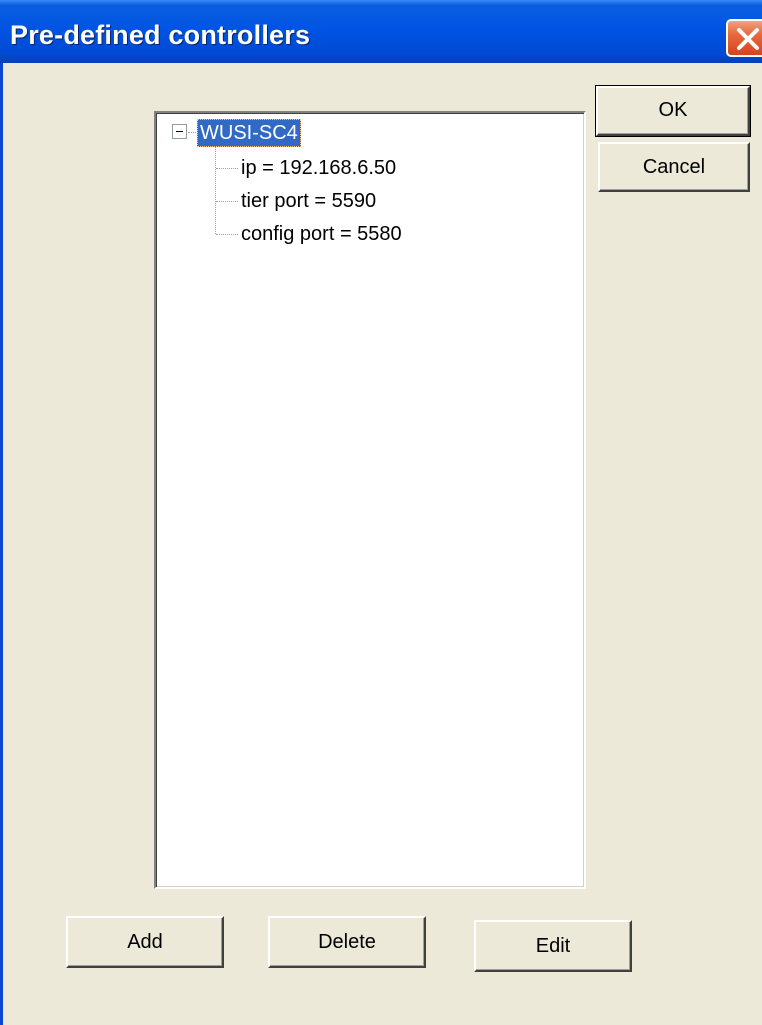 The image size is (762, 1025). What do you see at coordinates (308, 201) in the screenshot?
I see `tree-node-tier-port: tier port = 5590` at bounding box center [308, 201].